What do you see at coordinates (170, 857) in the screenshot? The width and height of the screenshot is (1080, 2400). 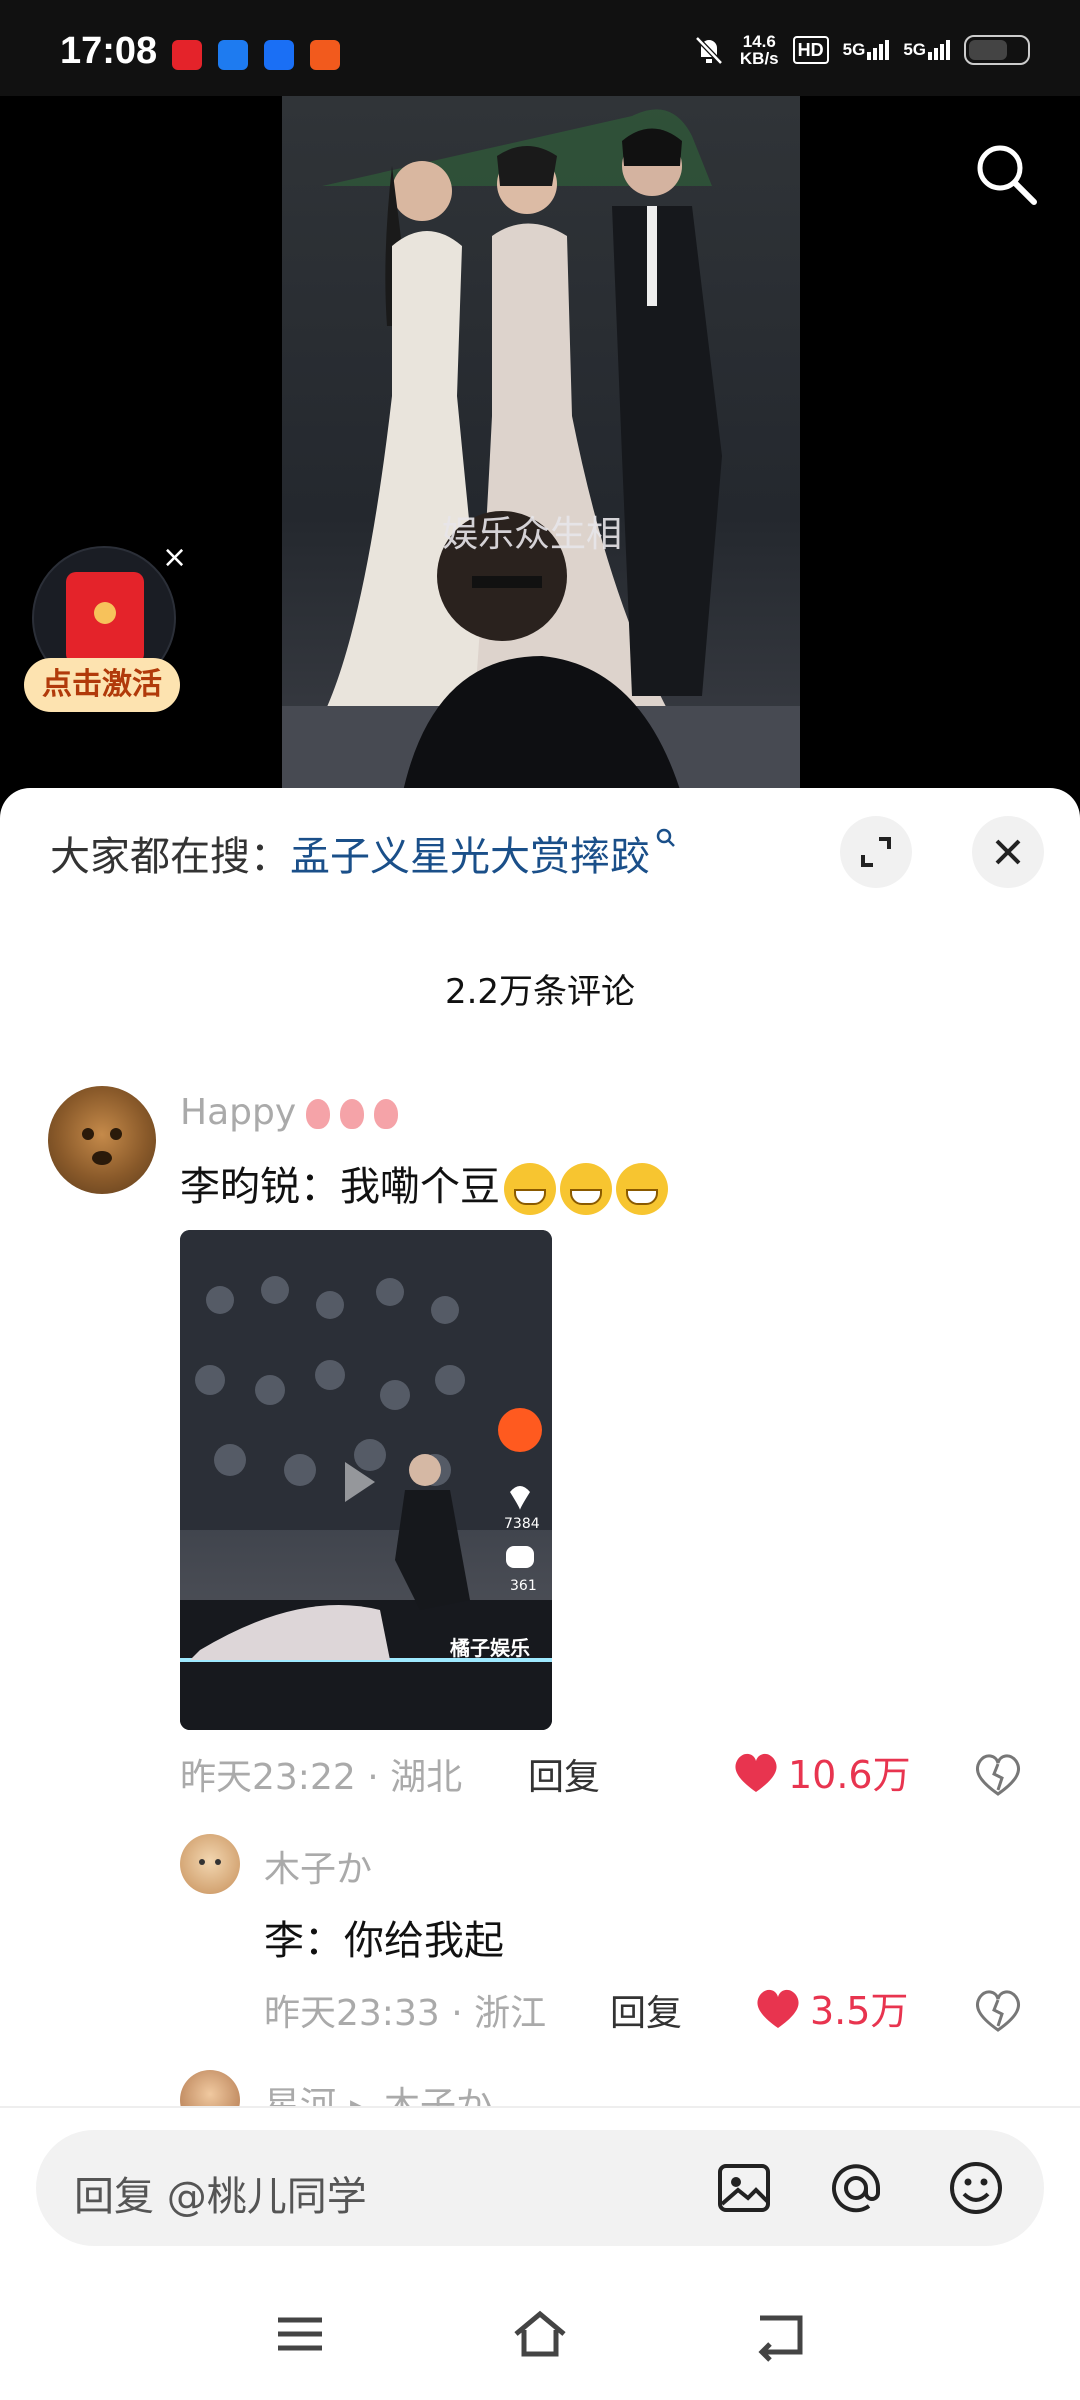 I see `hot-search-prefix: 大家都在搜：` at bounding box center [170, 857].